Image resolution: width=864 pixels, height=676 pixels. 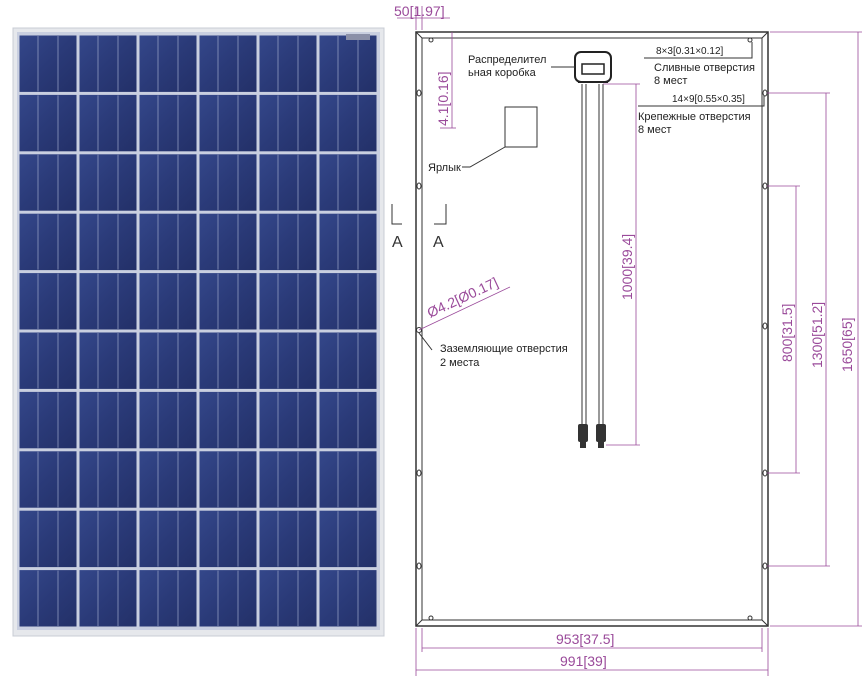 What do you see at coordinates (460, 363) in the screenshot?
I see `ground-count-text: 2 места` at bounding box center [460, 363].